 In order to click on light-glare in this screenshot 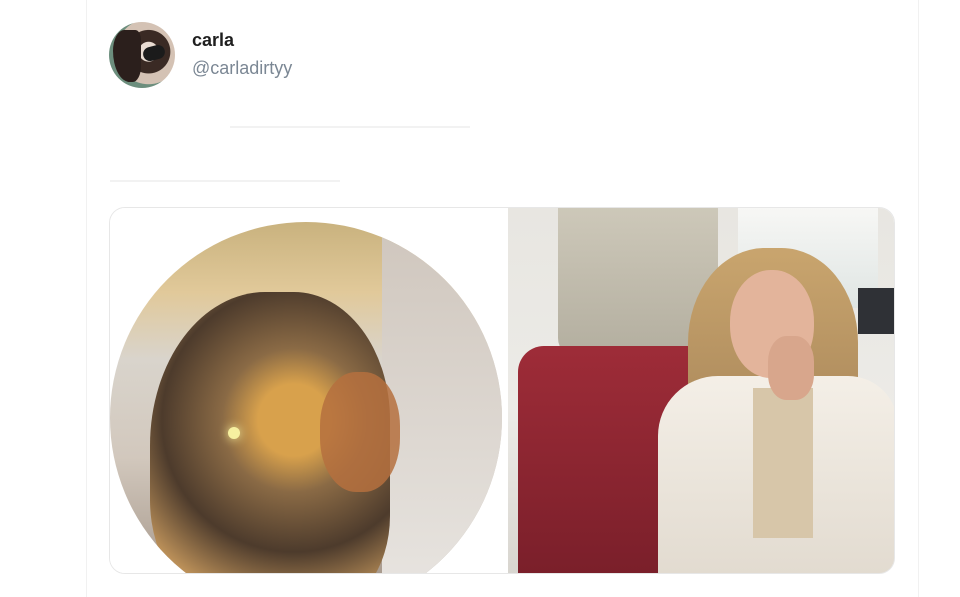, I will do `click(234, 433)`.